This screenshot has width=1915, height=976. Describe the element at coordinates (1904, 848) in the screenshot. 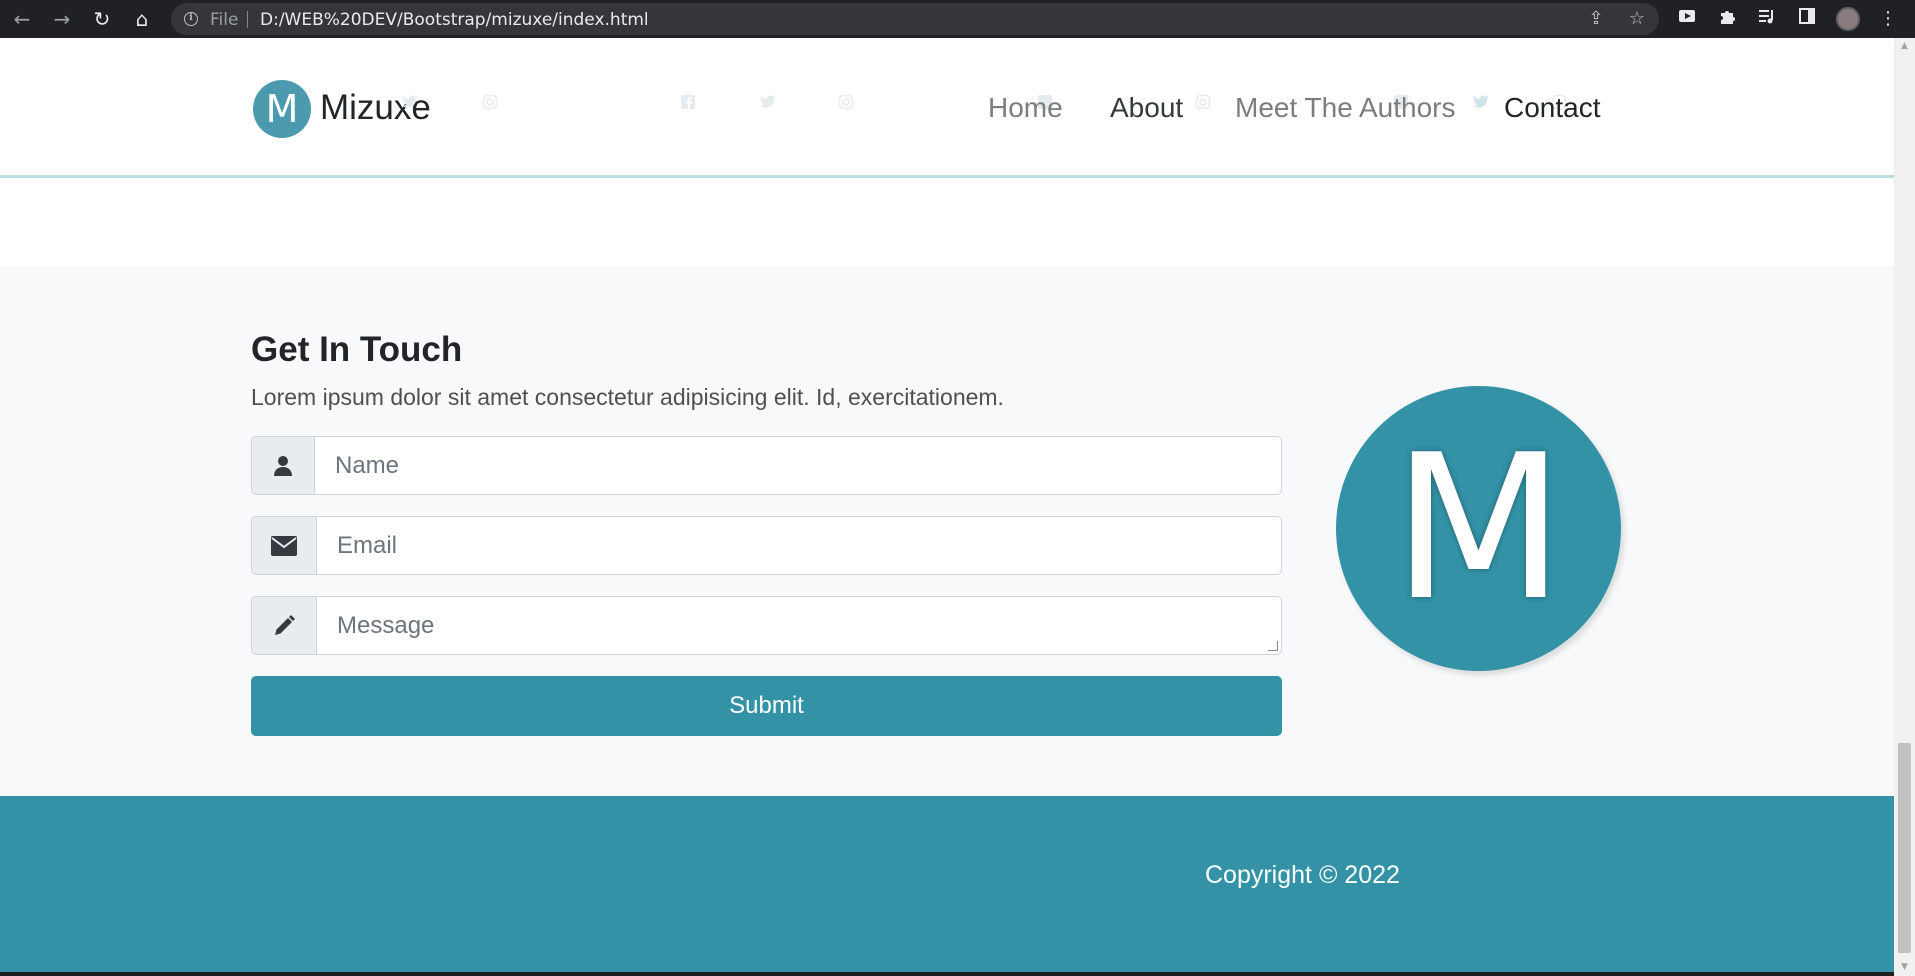

I see `scroll-thumb` at that location.